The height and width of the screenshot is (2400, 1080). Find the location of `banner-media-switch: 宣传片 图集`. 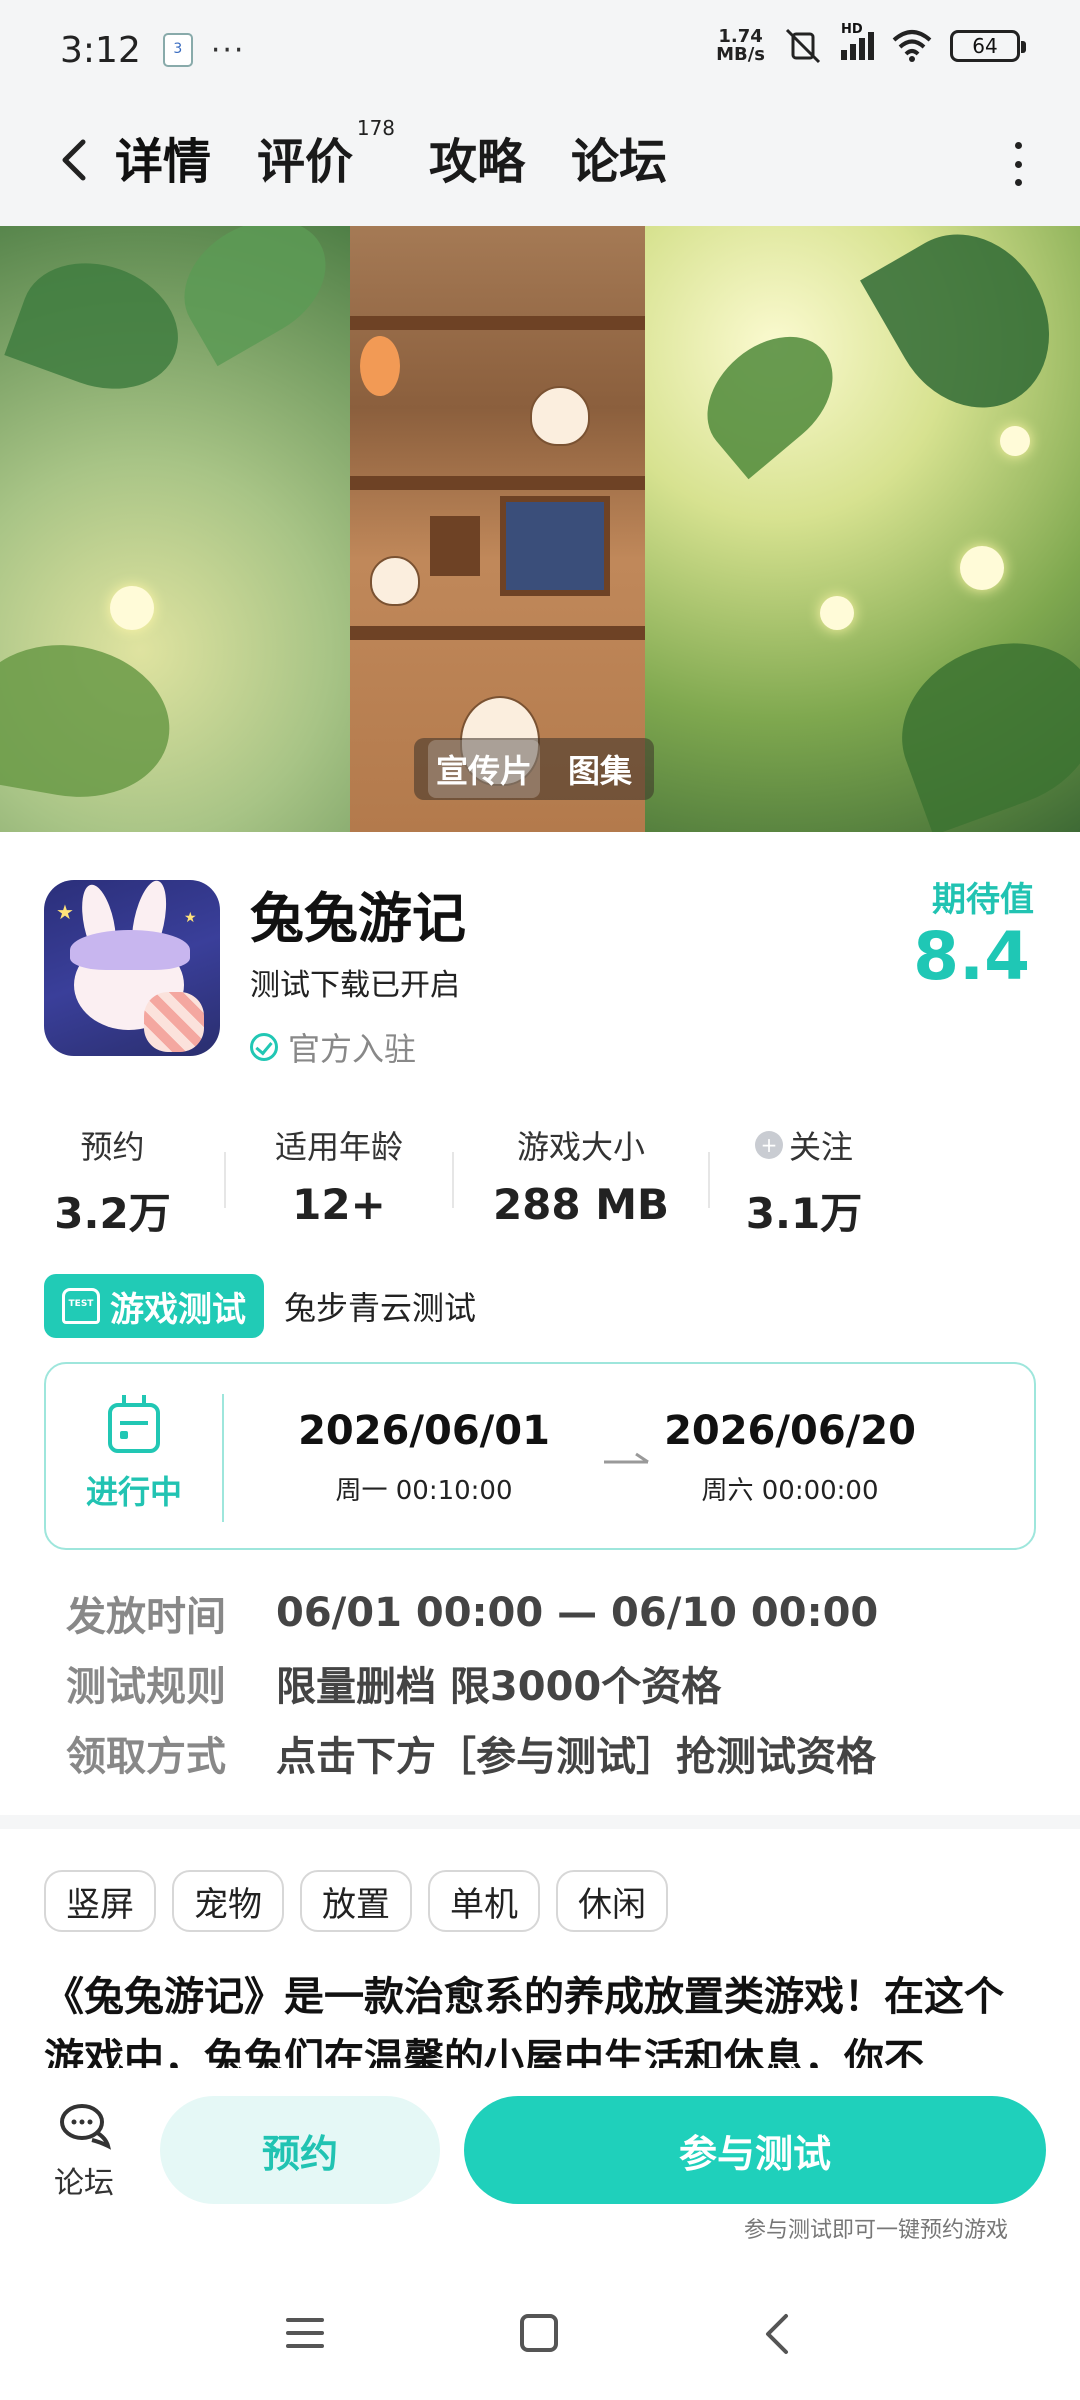

banner-media-switch: 宣传片 图集 is located at coordinates (534, 769).